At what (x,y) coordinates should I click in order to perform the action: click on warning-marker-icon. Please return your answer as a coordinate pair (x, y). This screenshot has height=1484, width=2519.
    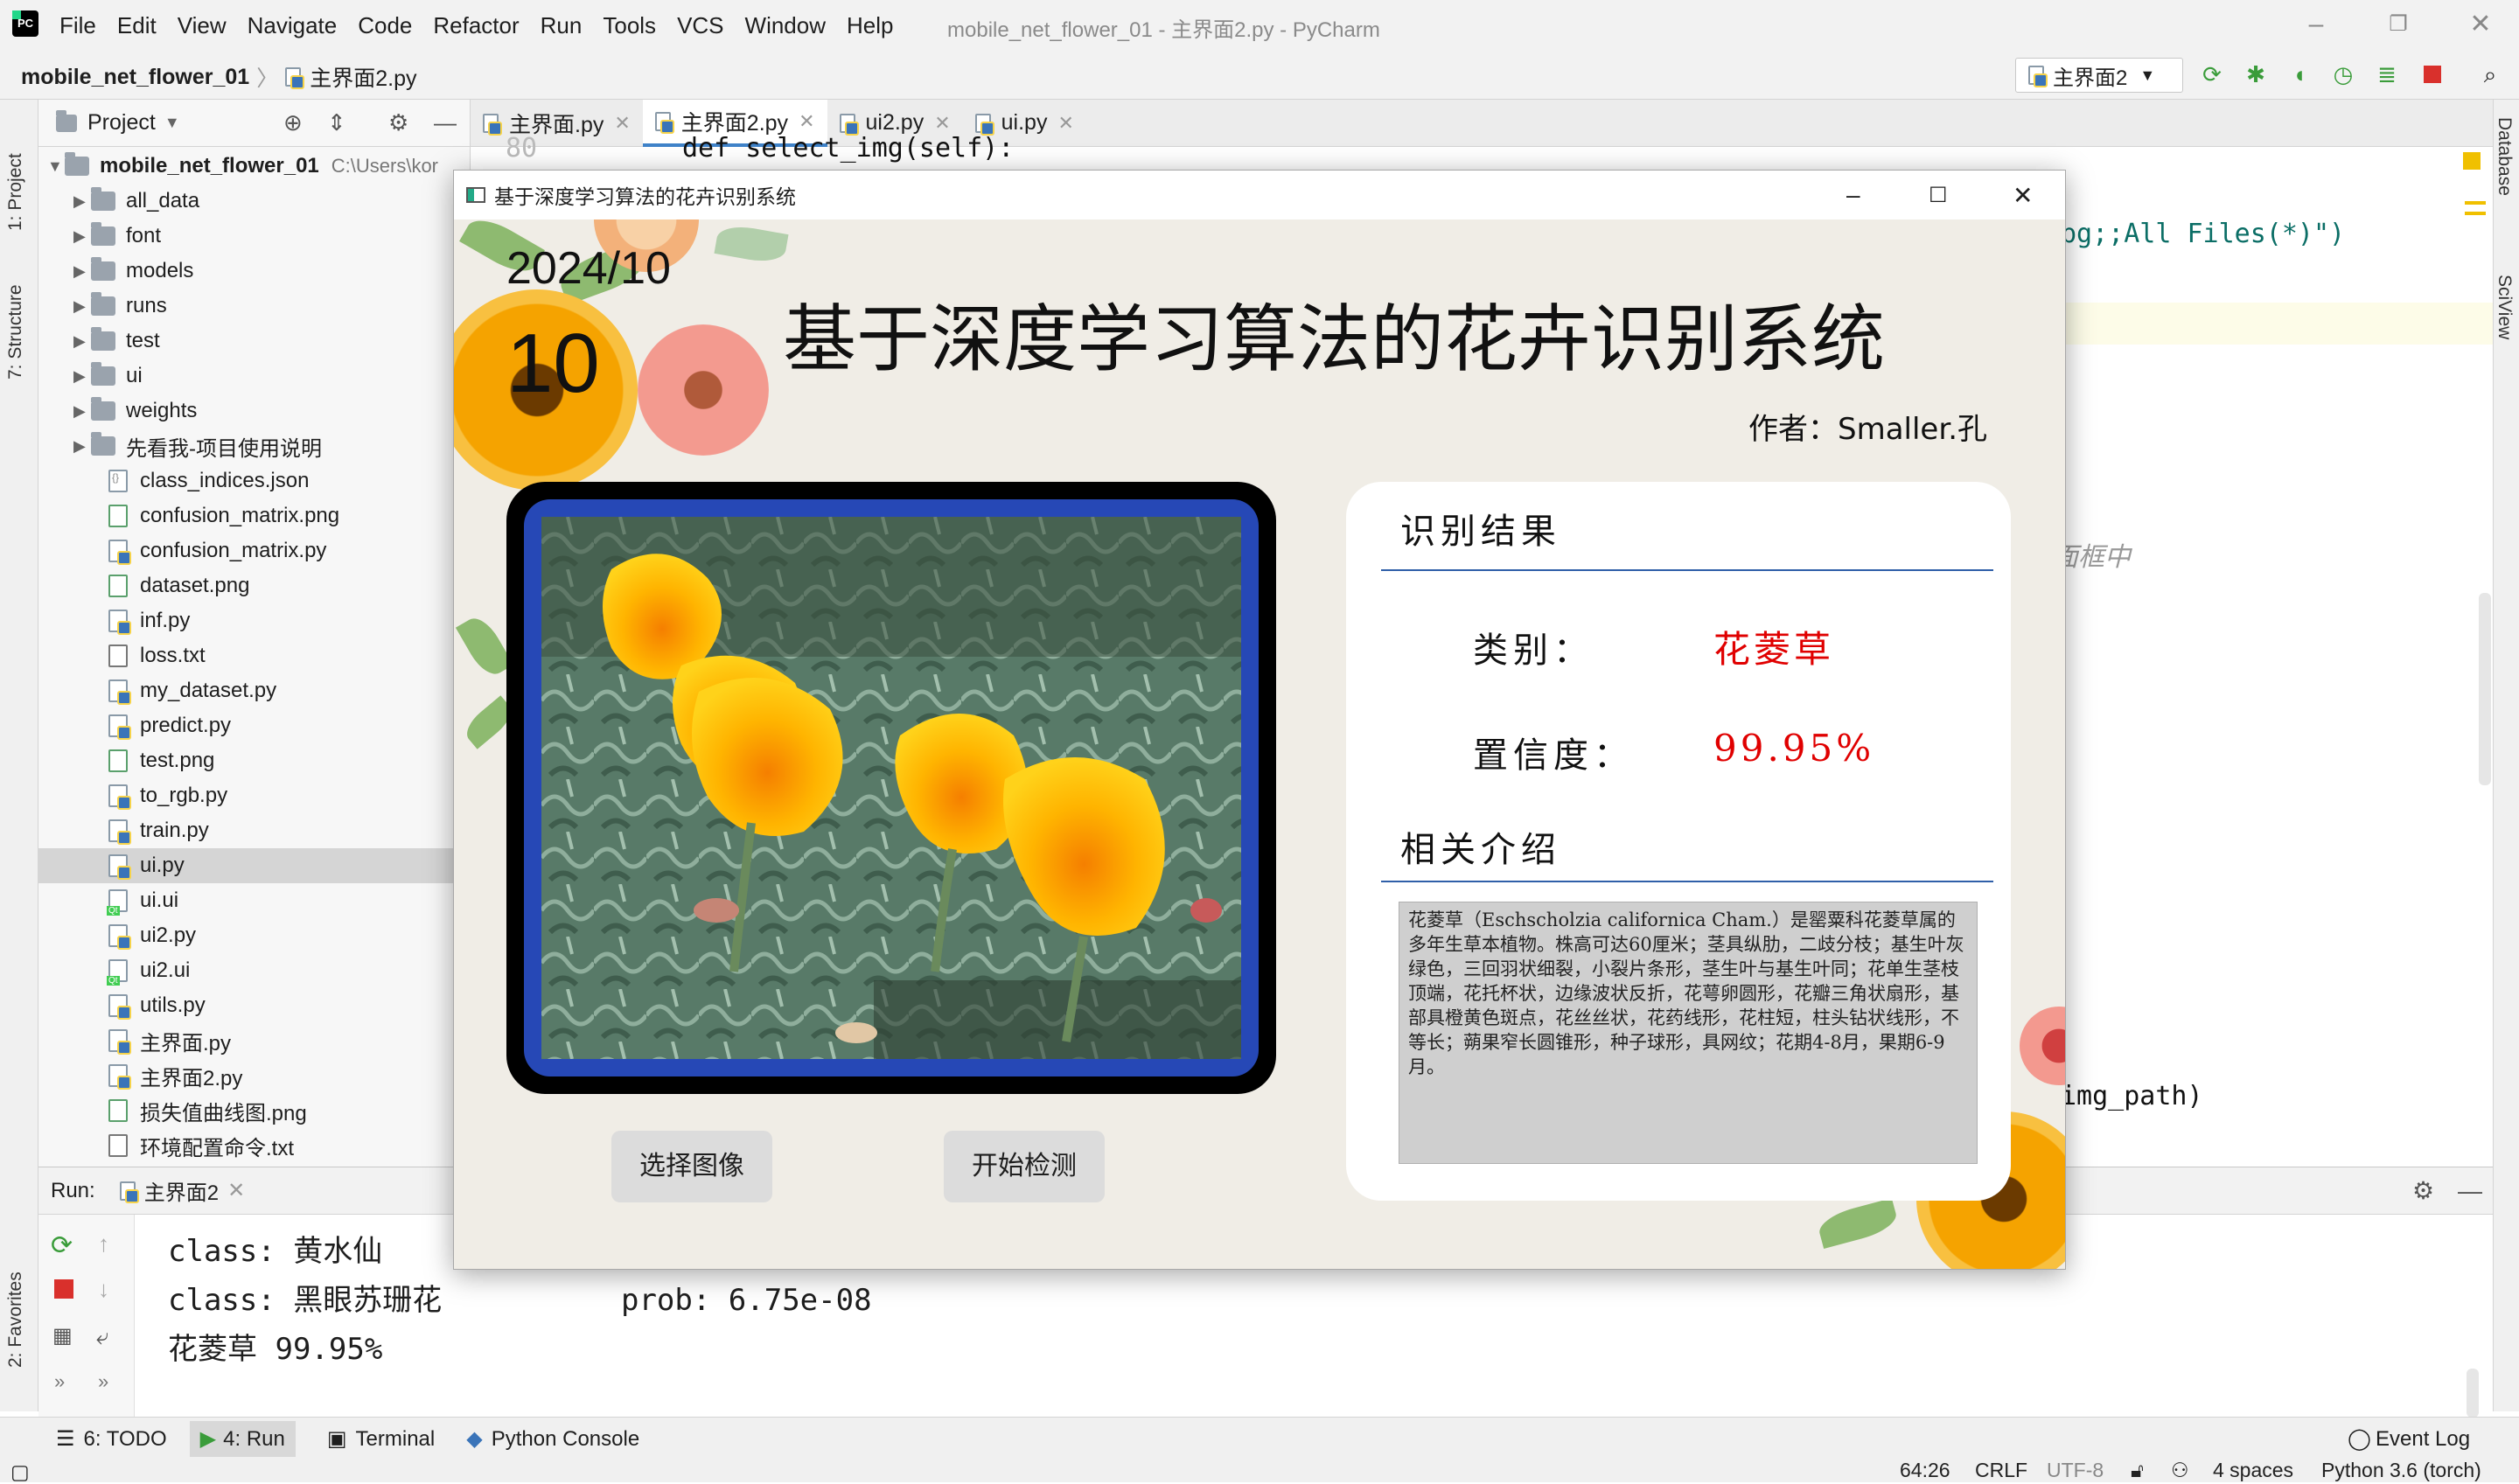
    Looking at the image, I should click on (2472, 161).